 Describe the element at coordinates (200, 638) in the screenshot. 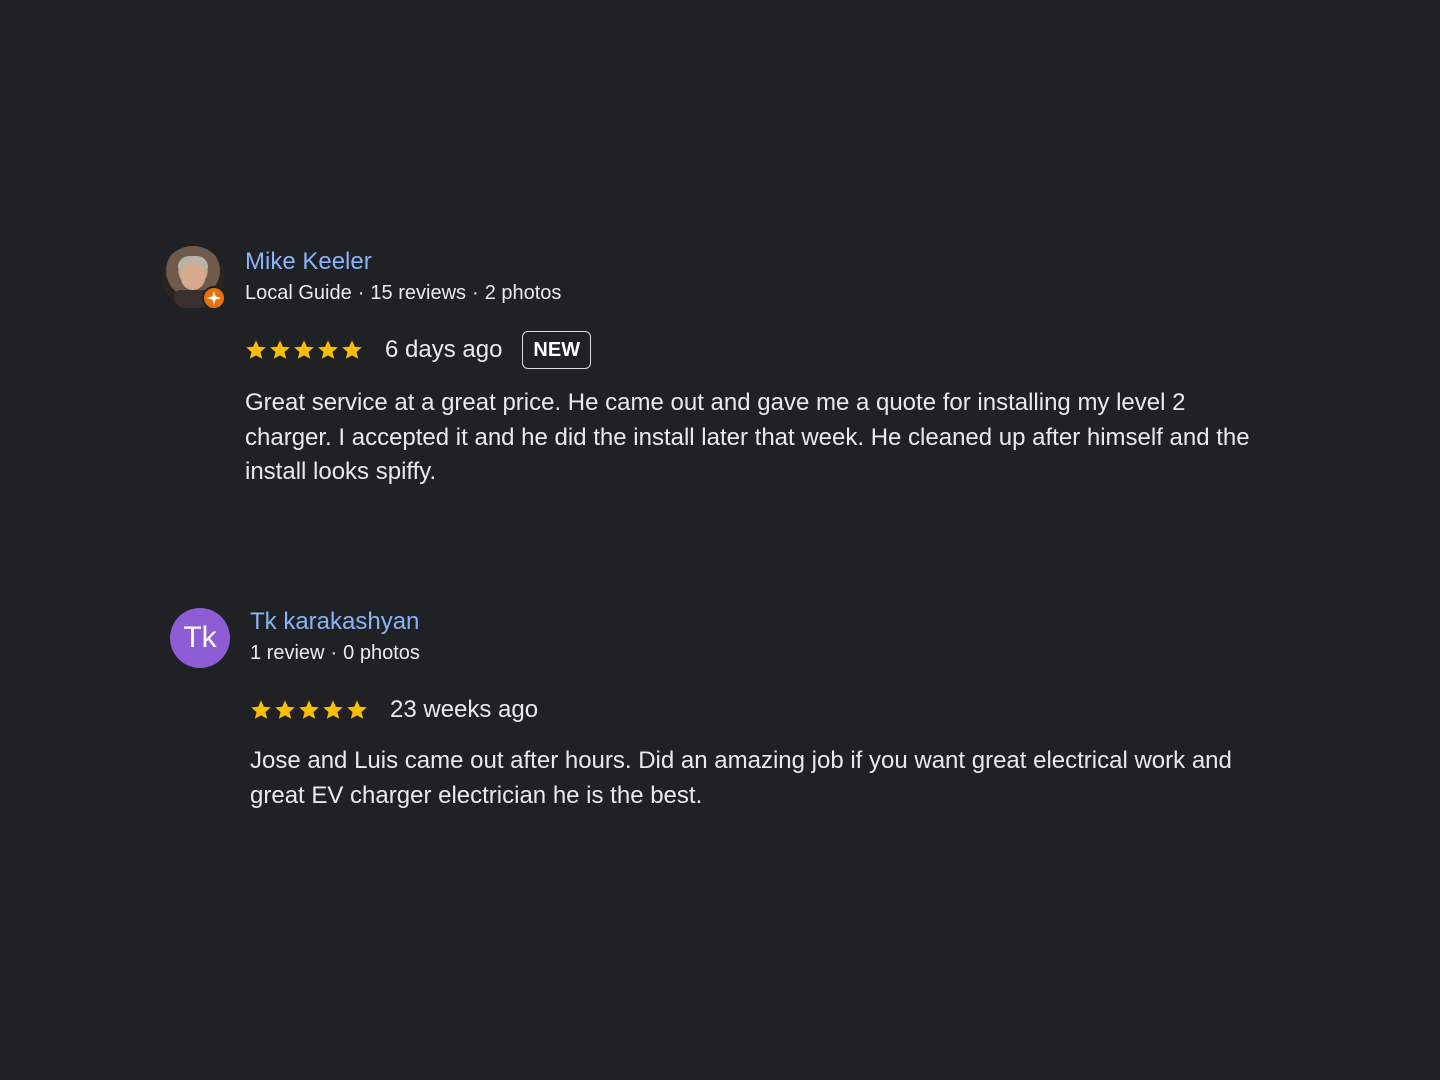

I see `reviewer-avatar: Tk` at that location.